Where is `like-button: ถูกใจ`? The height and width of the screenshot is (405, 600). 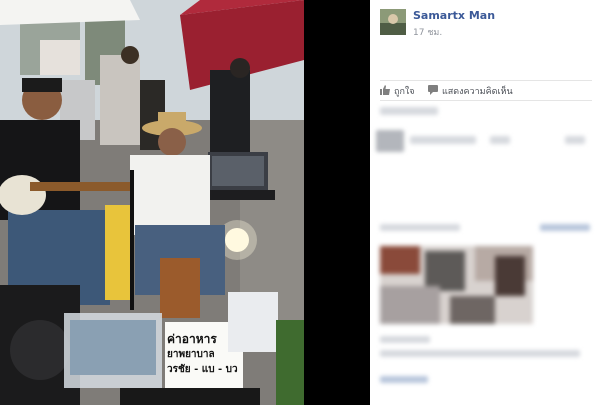 like-button: ถูกใจ is located at coordinates (397, 91).